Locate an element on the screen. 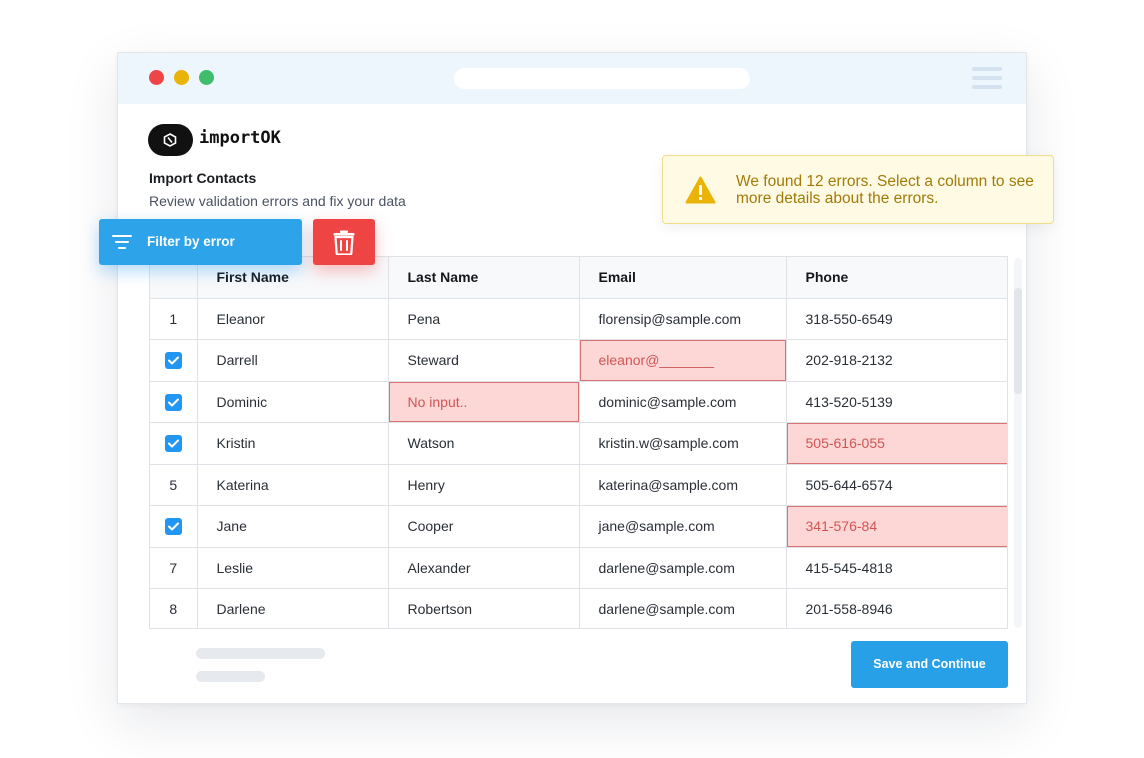 Image resolution: width=1144 pixels, height=758 pixels. cell-phone: 201-558-8946 is located at coordinates (896, 608).